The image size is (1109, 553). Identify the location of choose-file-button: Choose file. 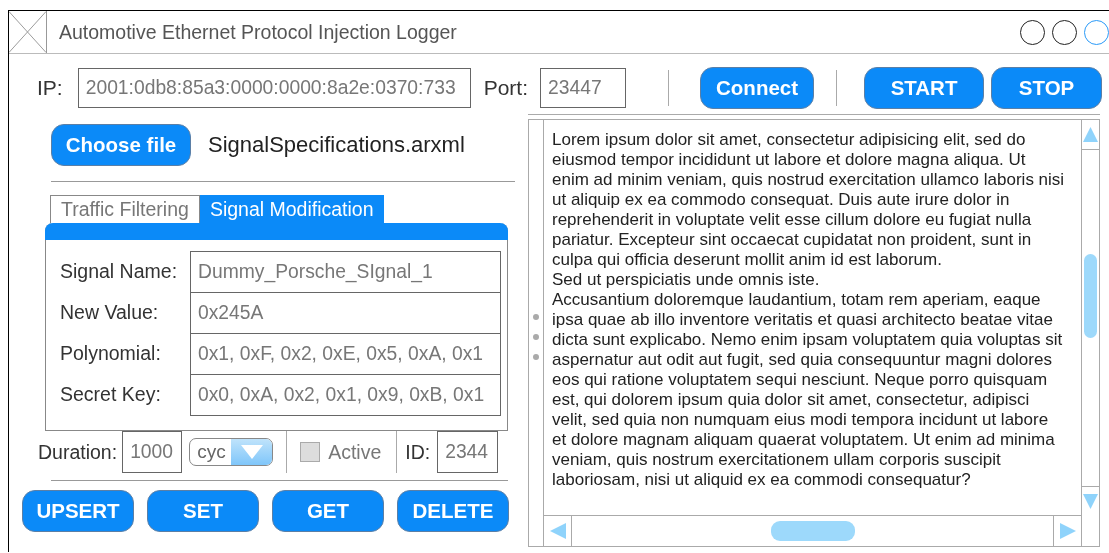
(121, 145).